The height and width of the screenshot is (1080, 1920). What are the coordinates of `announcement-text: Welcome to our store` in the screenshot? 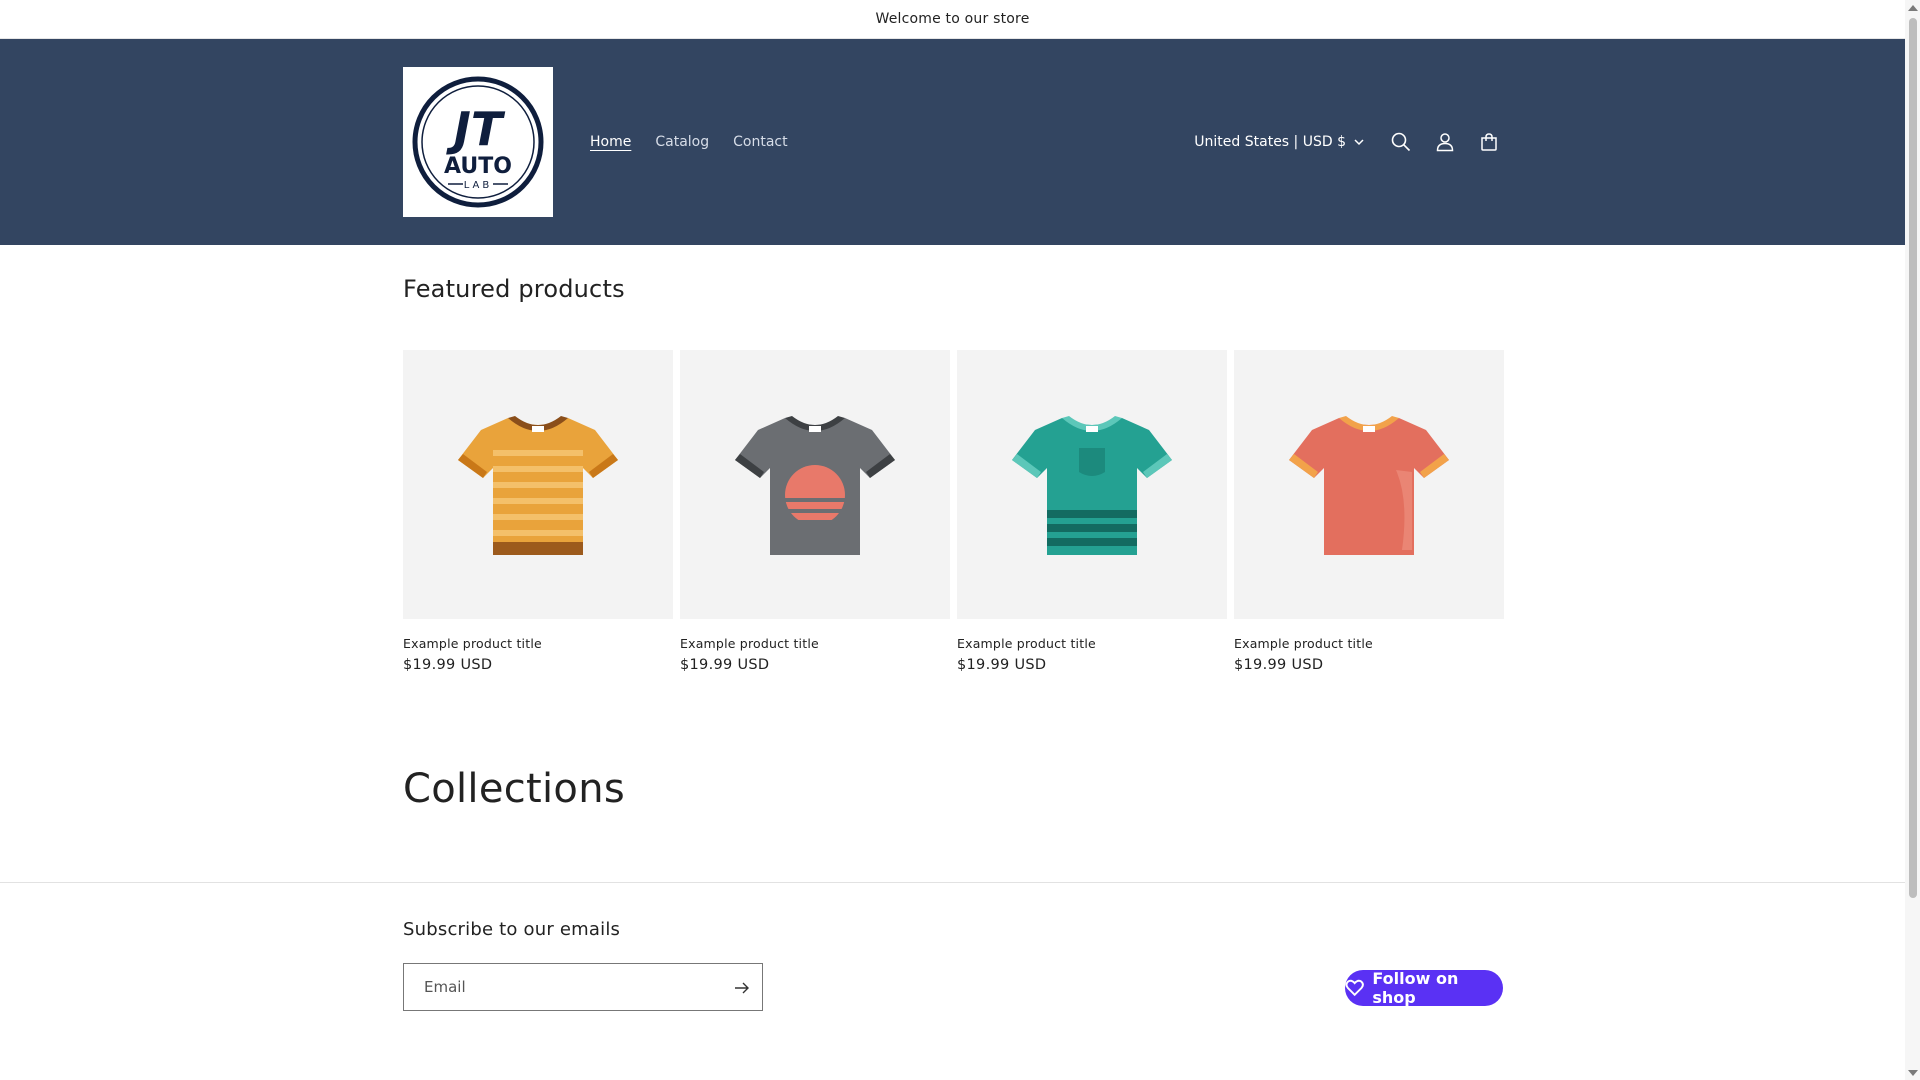 It's located at (952, 19).